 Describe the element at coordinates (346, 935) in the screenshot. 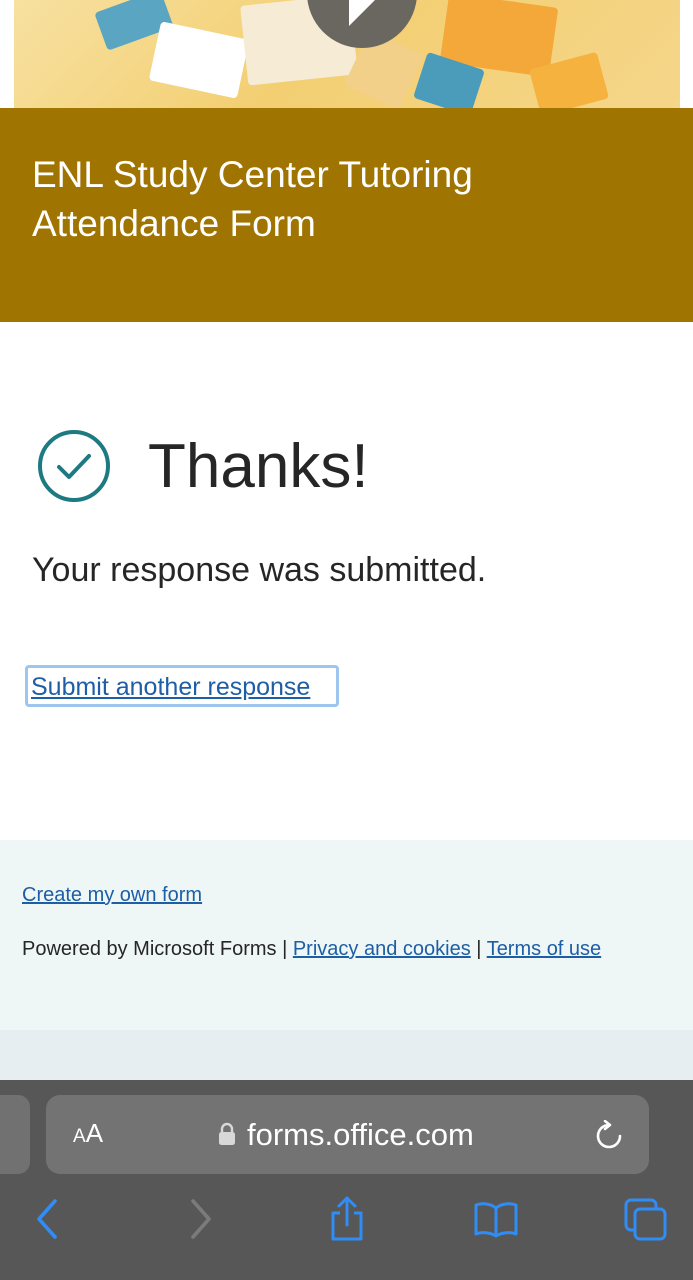

I see `page-footer` at that location.